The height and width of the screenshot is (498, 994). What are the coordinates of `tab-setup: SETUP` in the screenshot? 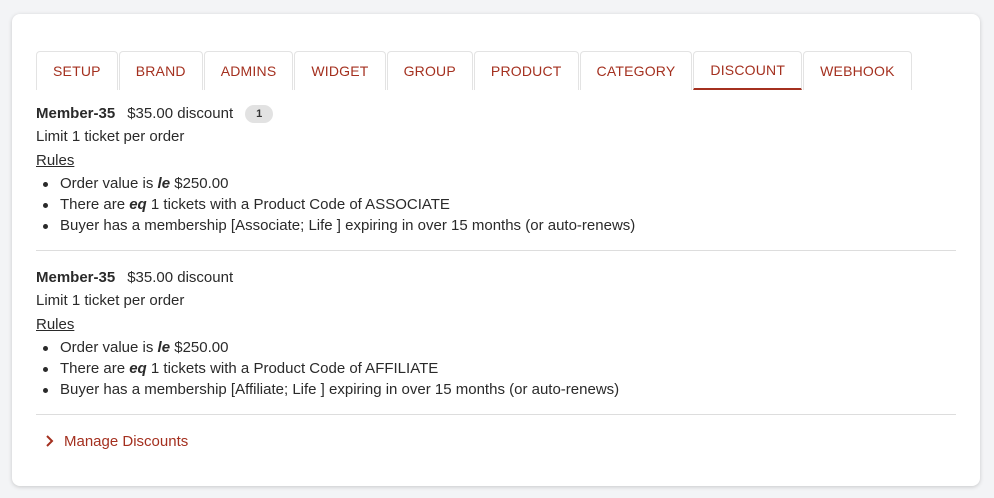 It's located at (77, 70).